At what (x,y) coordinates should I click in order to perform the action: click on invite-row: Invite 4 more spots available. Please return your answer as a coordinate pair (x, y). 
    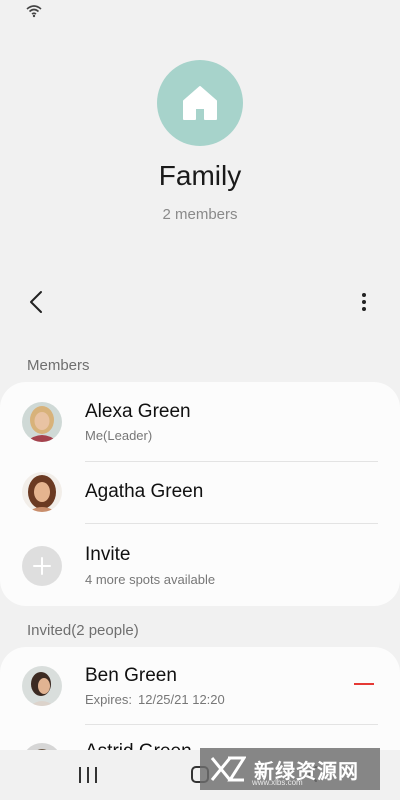
    Looking at the image, I should click on (200, 565).